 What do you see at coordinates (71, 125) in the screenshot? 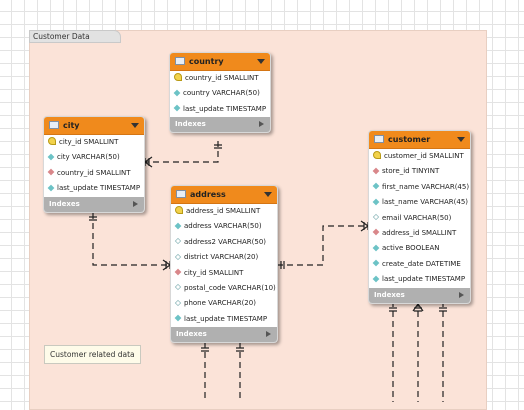
I see `table-name: city` at bounding box center [71, 125].